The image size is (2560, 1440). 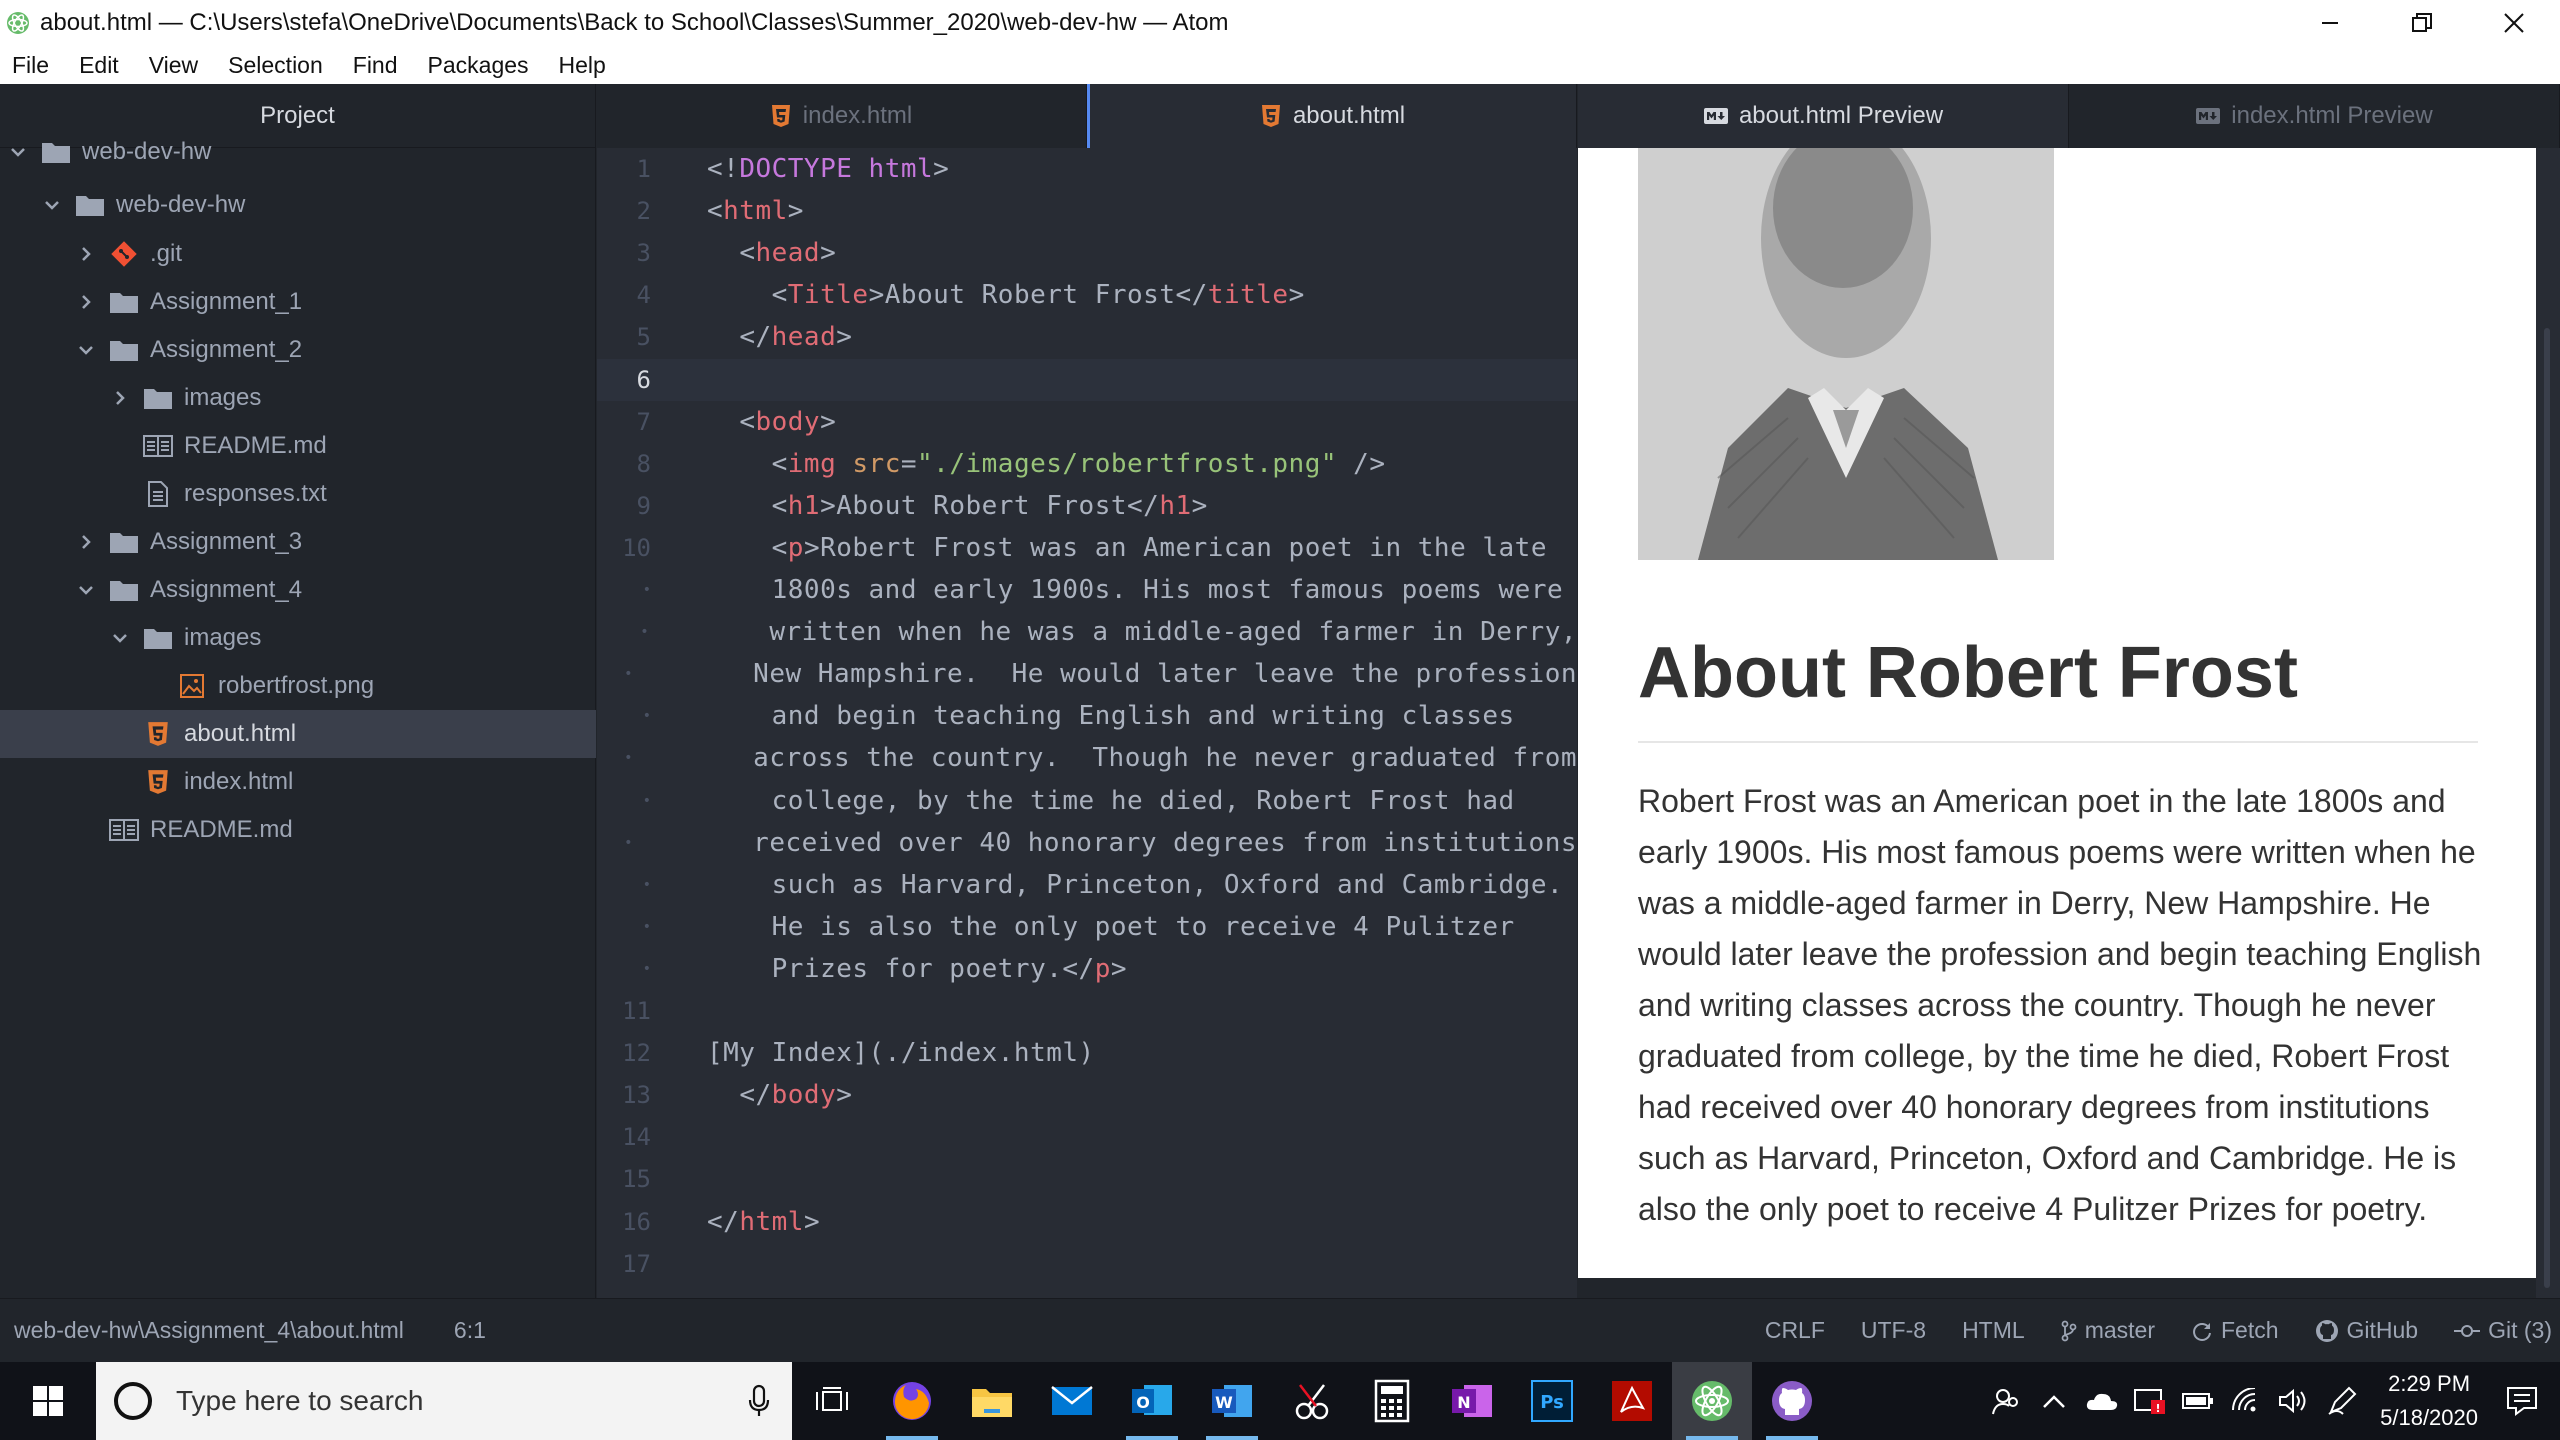 I want to click on menu-help: Help, so click(x=582, y=65).